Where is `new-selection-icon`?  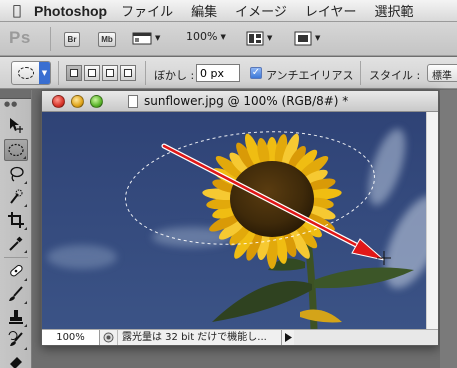 new-selection-icon is located at coordinates (74, 73).